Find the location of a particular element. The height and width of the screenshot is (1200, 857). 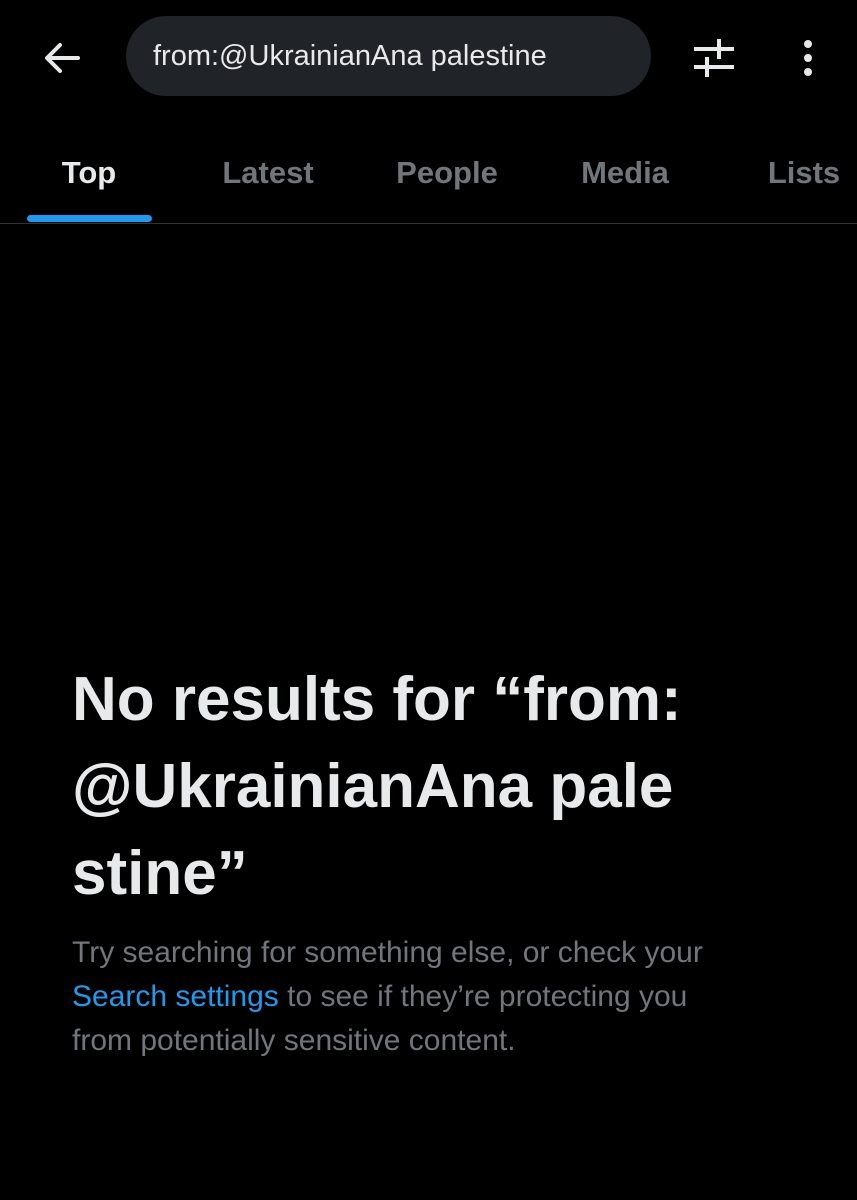

tab-label: Latest is located at coordinates (268, 172).